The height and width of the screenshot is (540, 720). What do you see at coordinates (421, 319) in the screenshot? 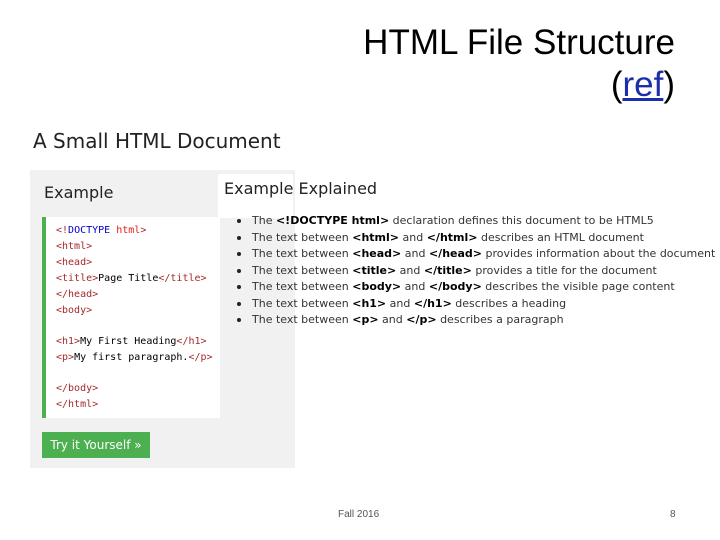
I see `bullet-tag: </p>` at bounding box center [421, 319].